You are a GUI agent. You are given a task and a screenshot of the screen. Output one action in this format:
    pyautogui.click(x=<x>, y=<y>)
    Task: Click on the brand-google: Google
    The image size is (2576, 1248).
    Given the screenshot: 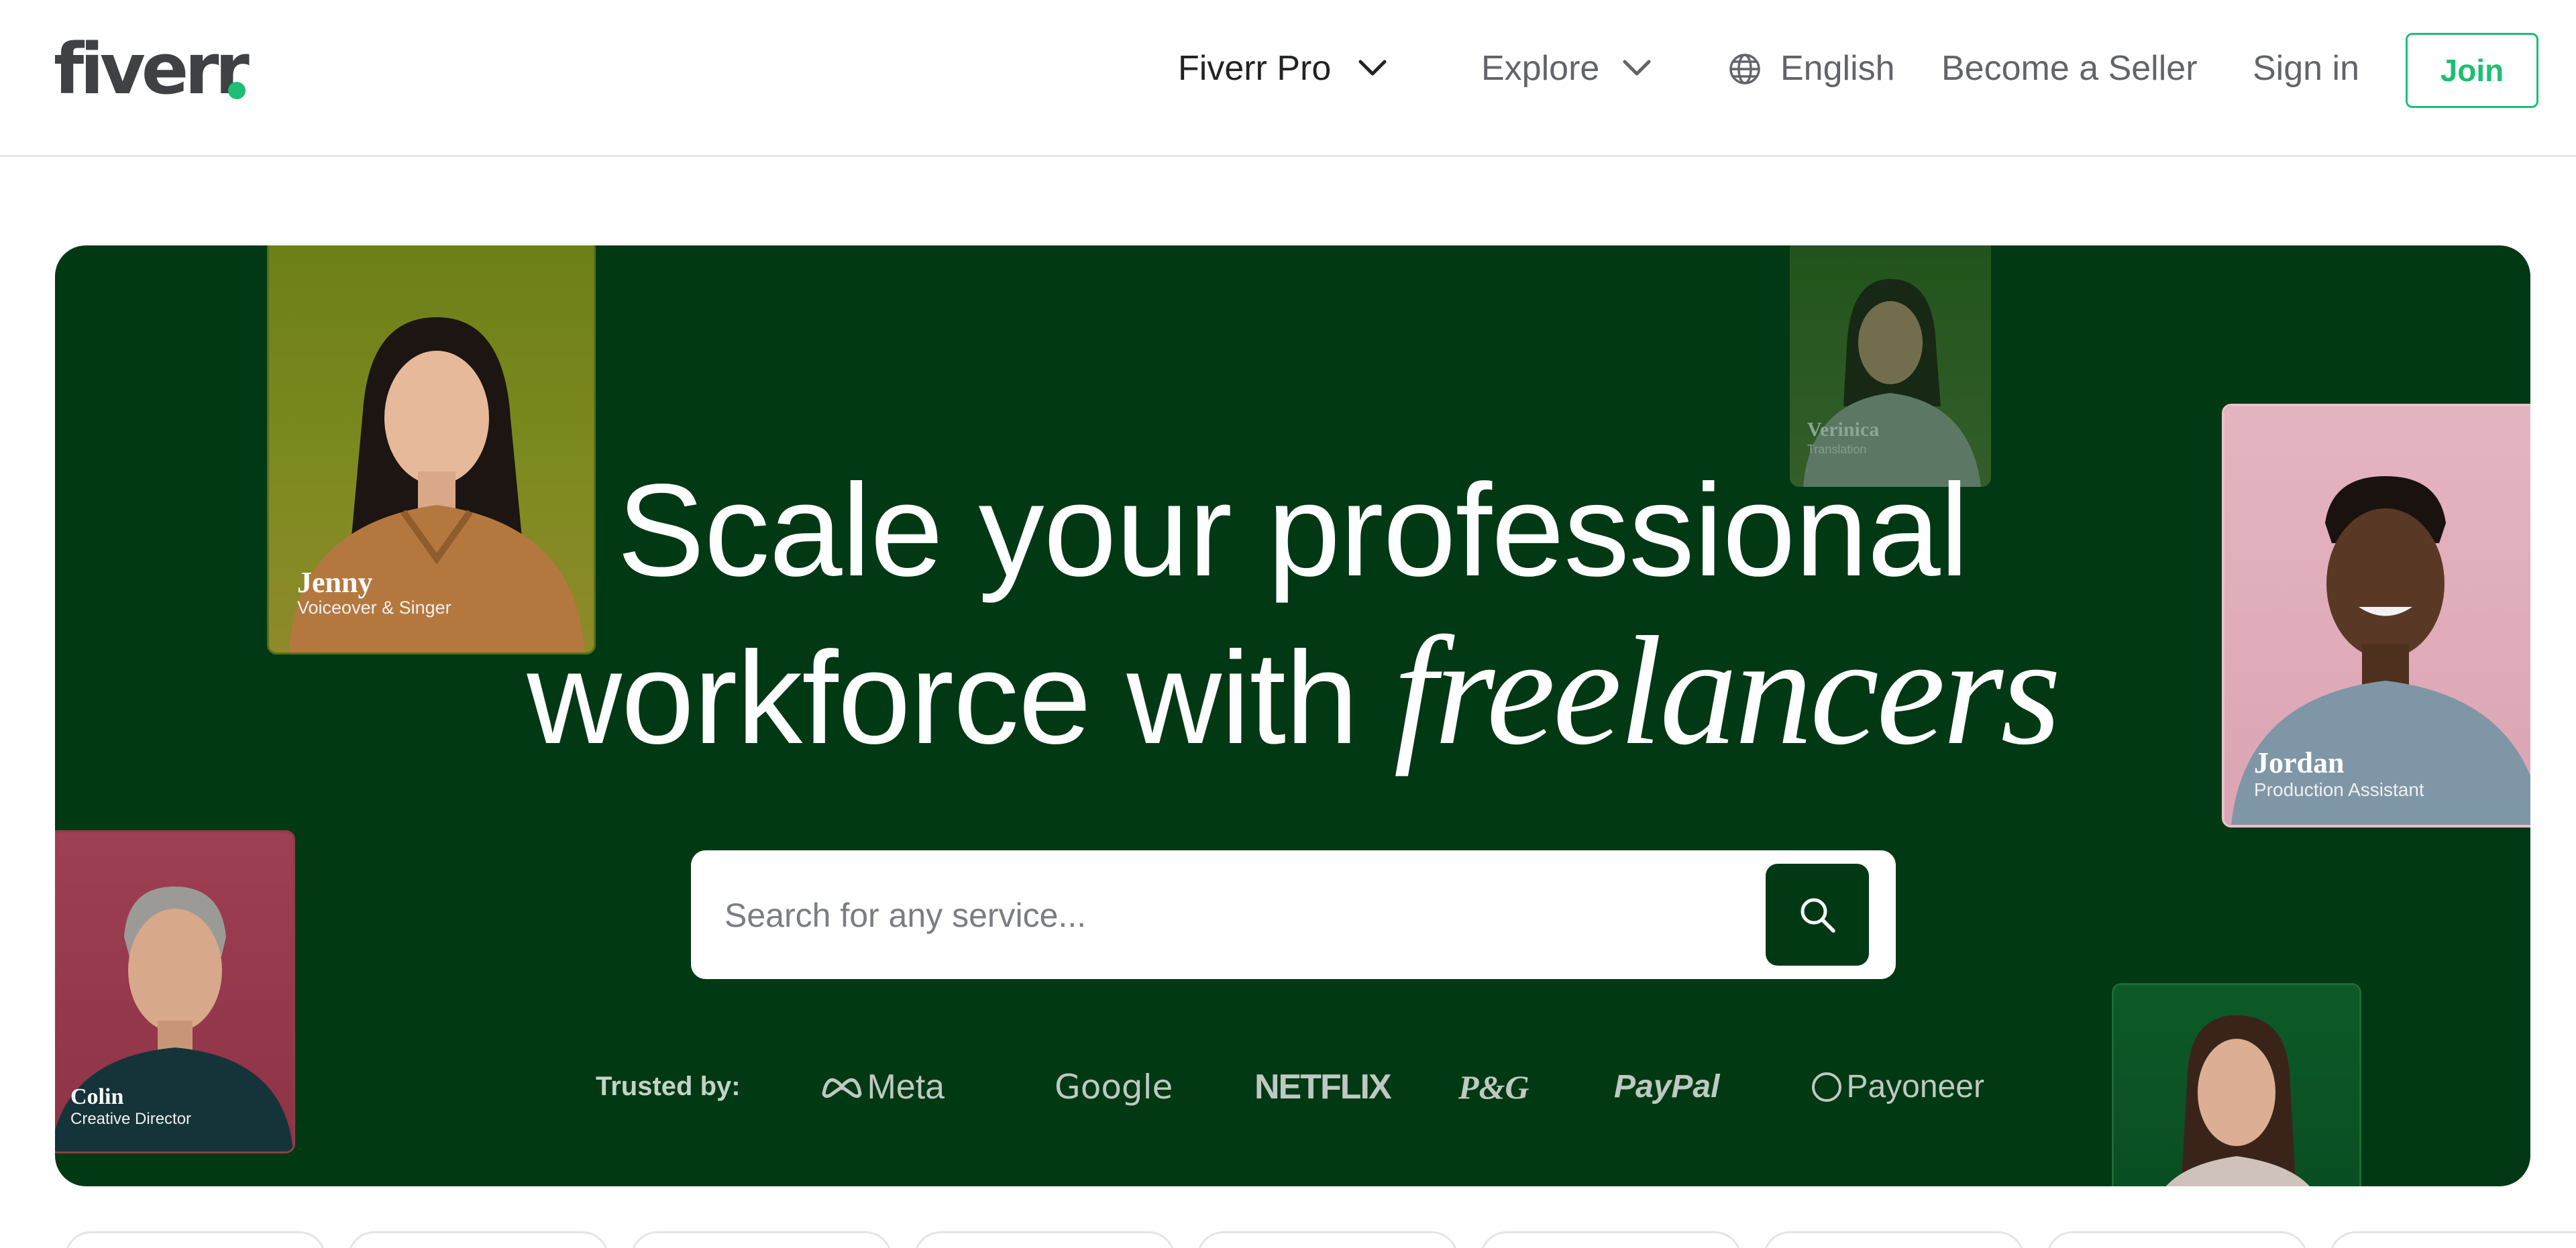 What is the action you would take?
    pyautogui.click(x=1114, y=1087)
    